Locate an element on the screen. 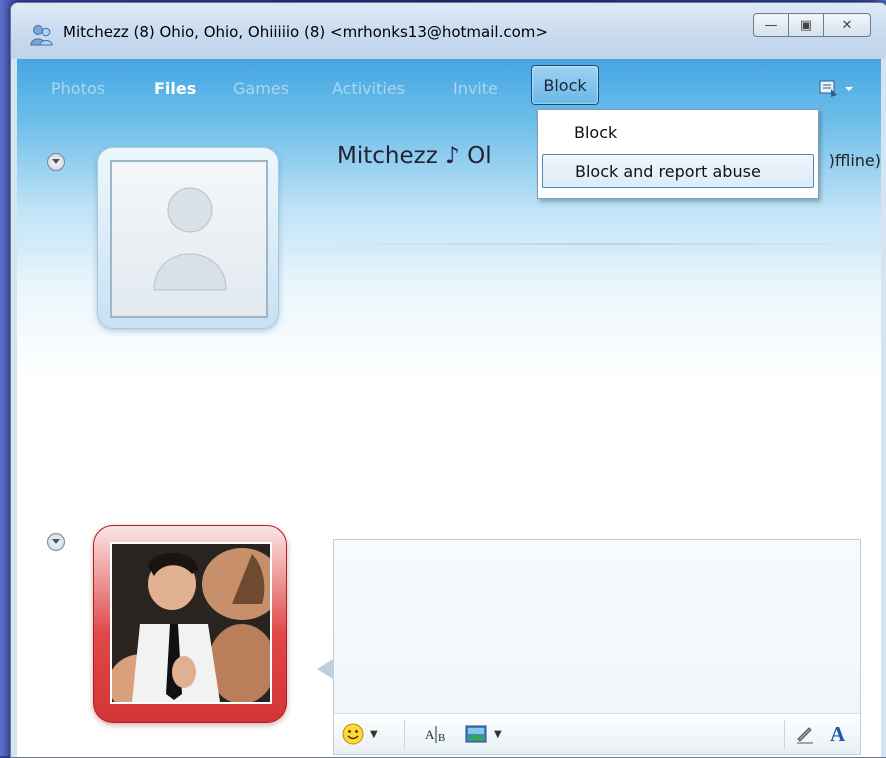 The width and height of the screenshot is (886, 758). font-a-icon: A is located at coordinates (838, 733).